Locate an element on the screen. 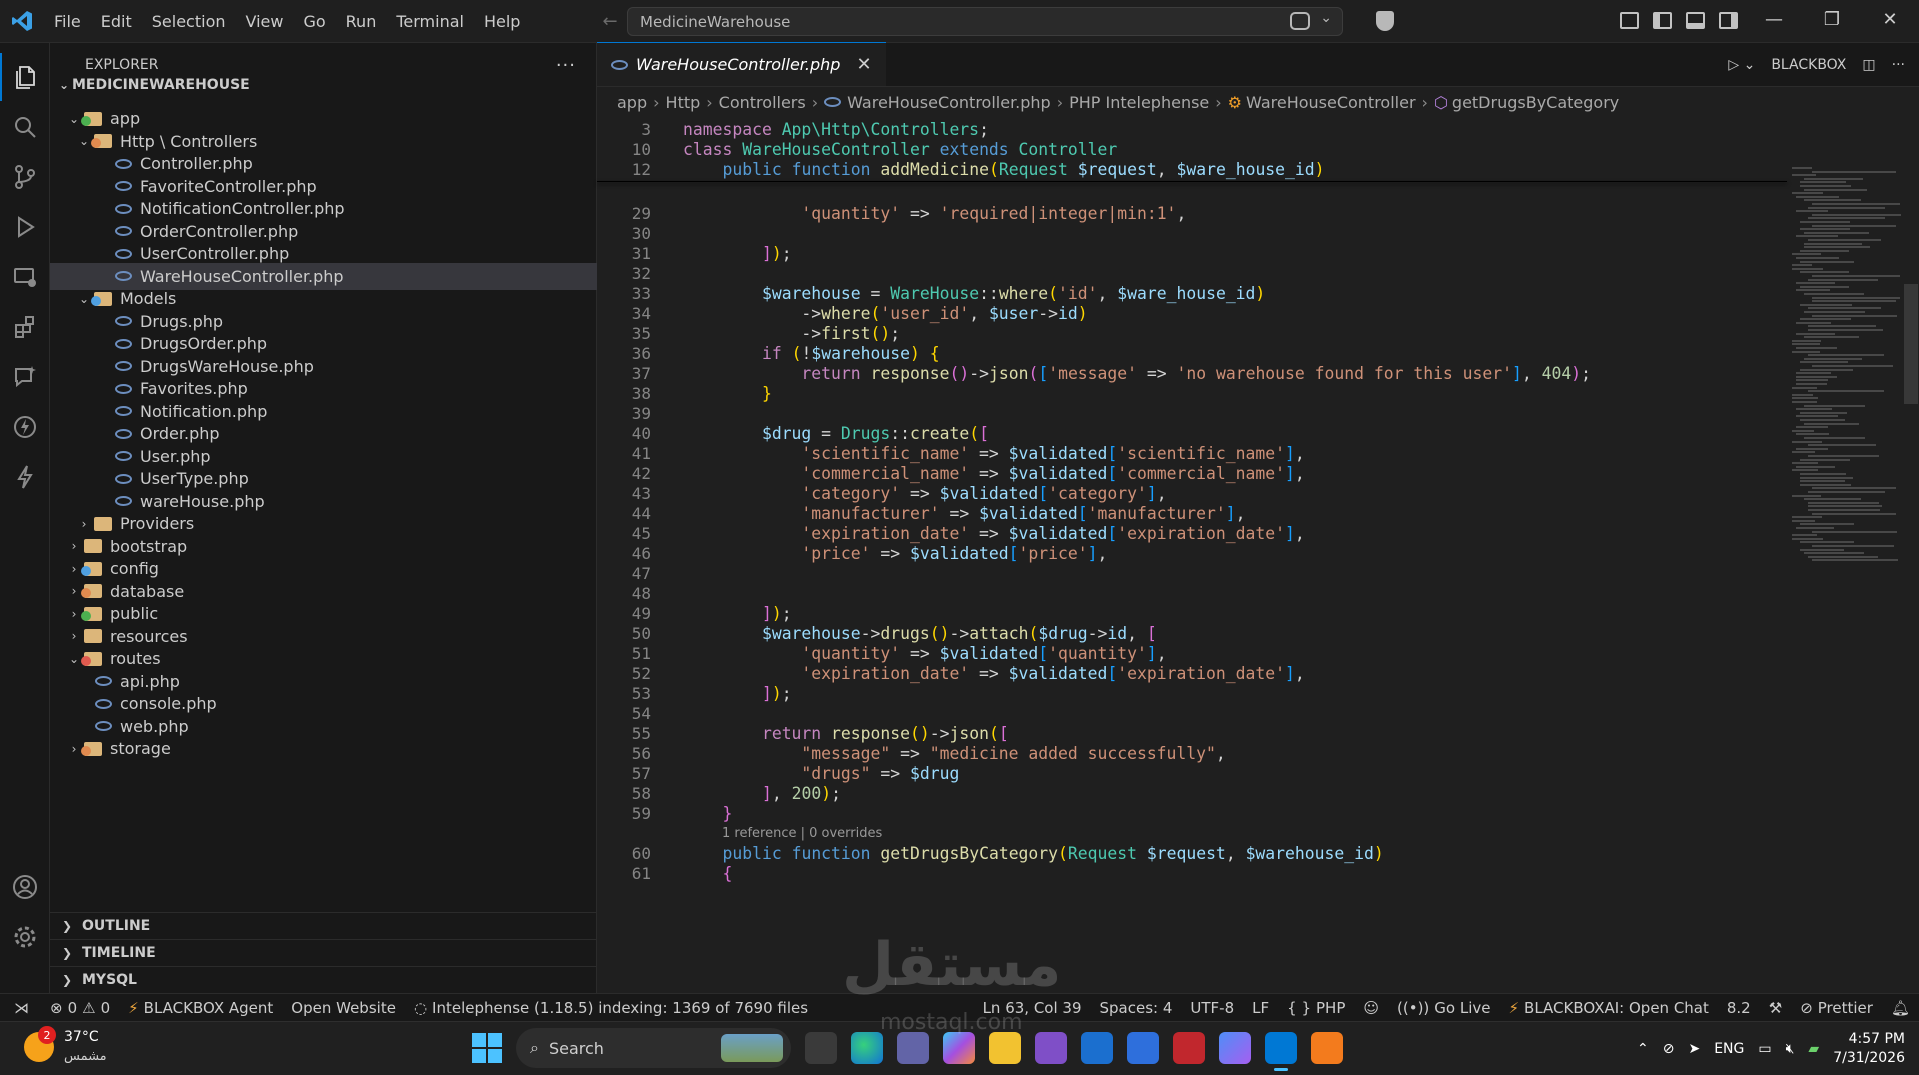 Image resolution: width=1919 pixels, height=1075 pixels. menu-go: Go is located at coordinates (314, 21).